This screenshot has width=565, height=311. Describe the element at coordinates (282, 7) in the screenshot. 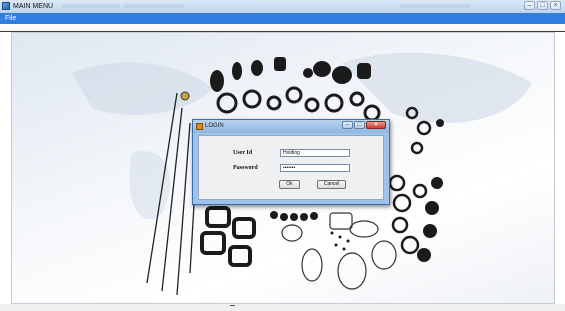

I see `main-window-titlebar: MAIN MENU – □ ×` at that location.